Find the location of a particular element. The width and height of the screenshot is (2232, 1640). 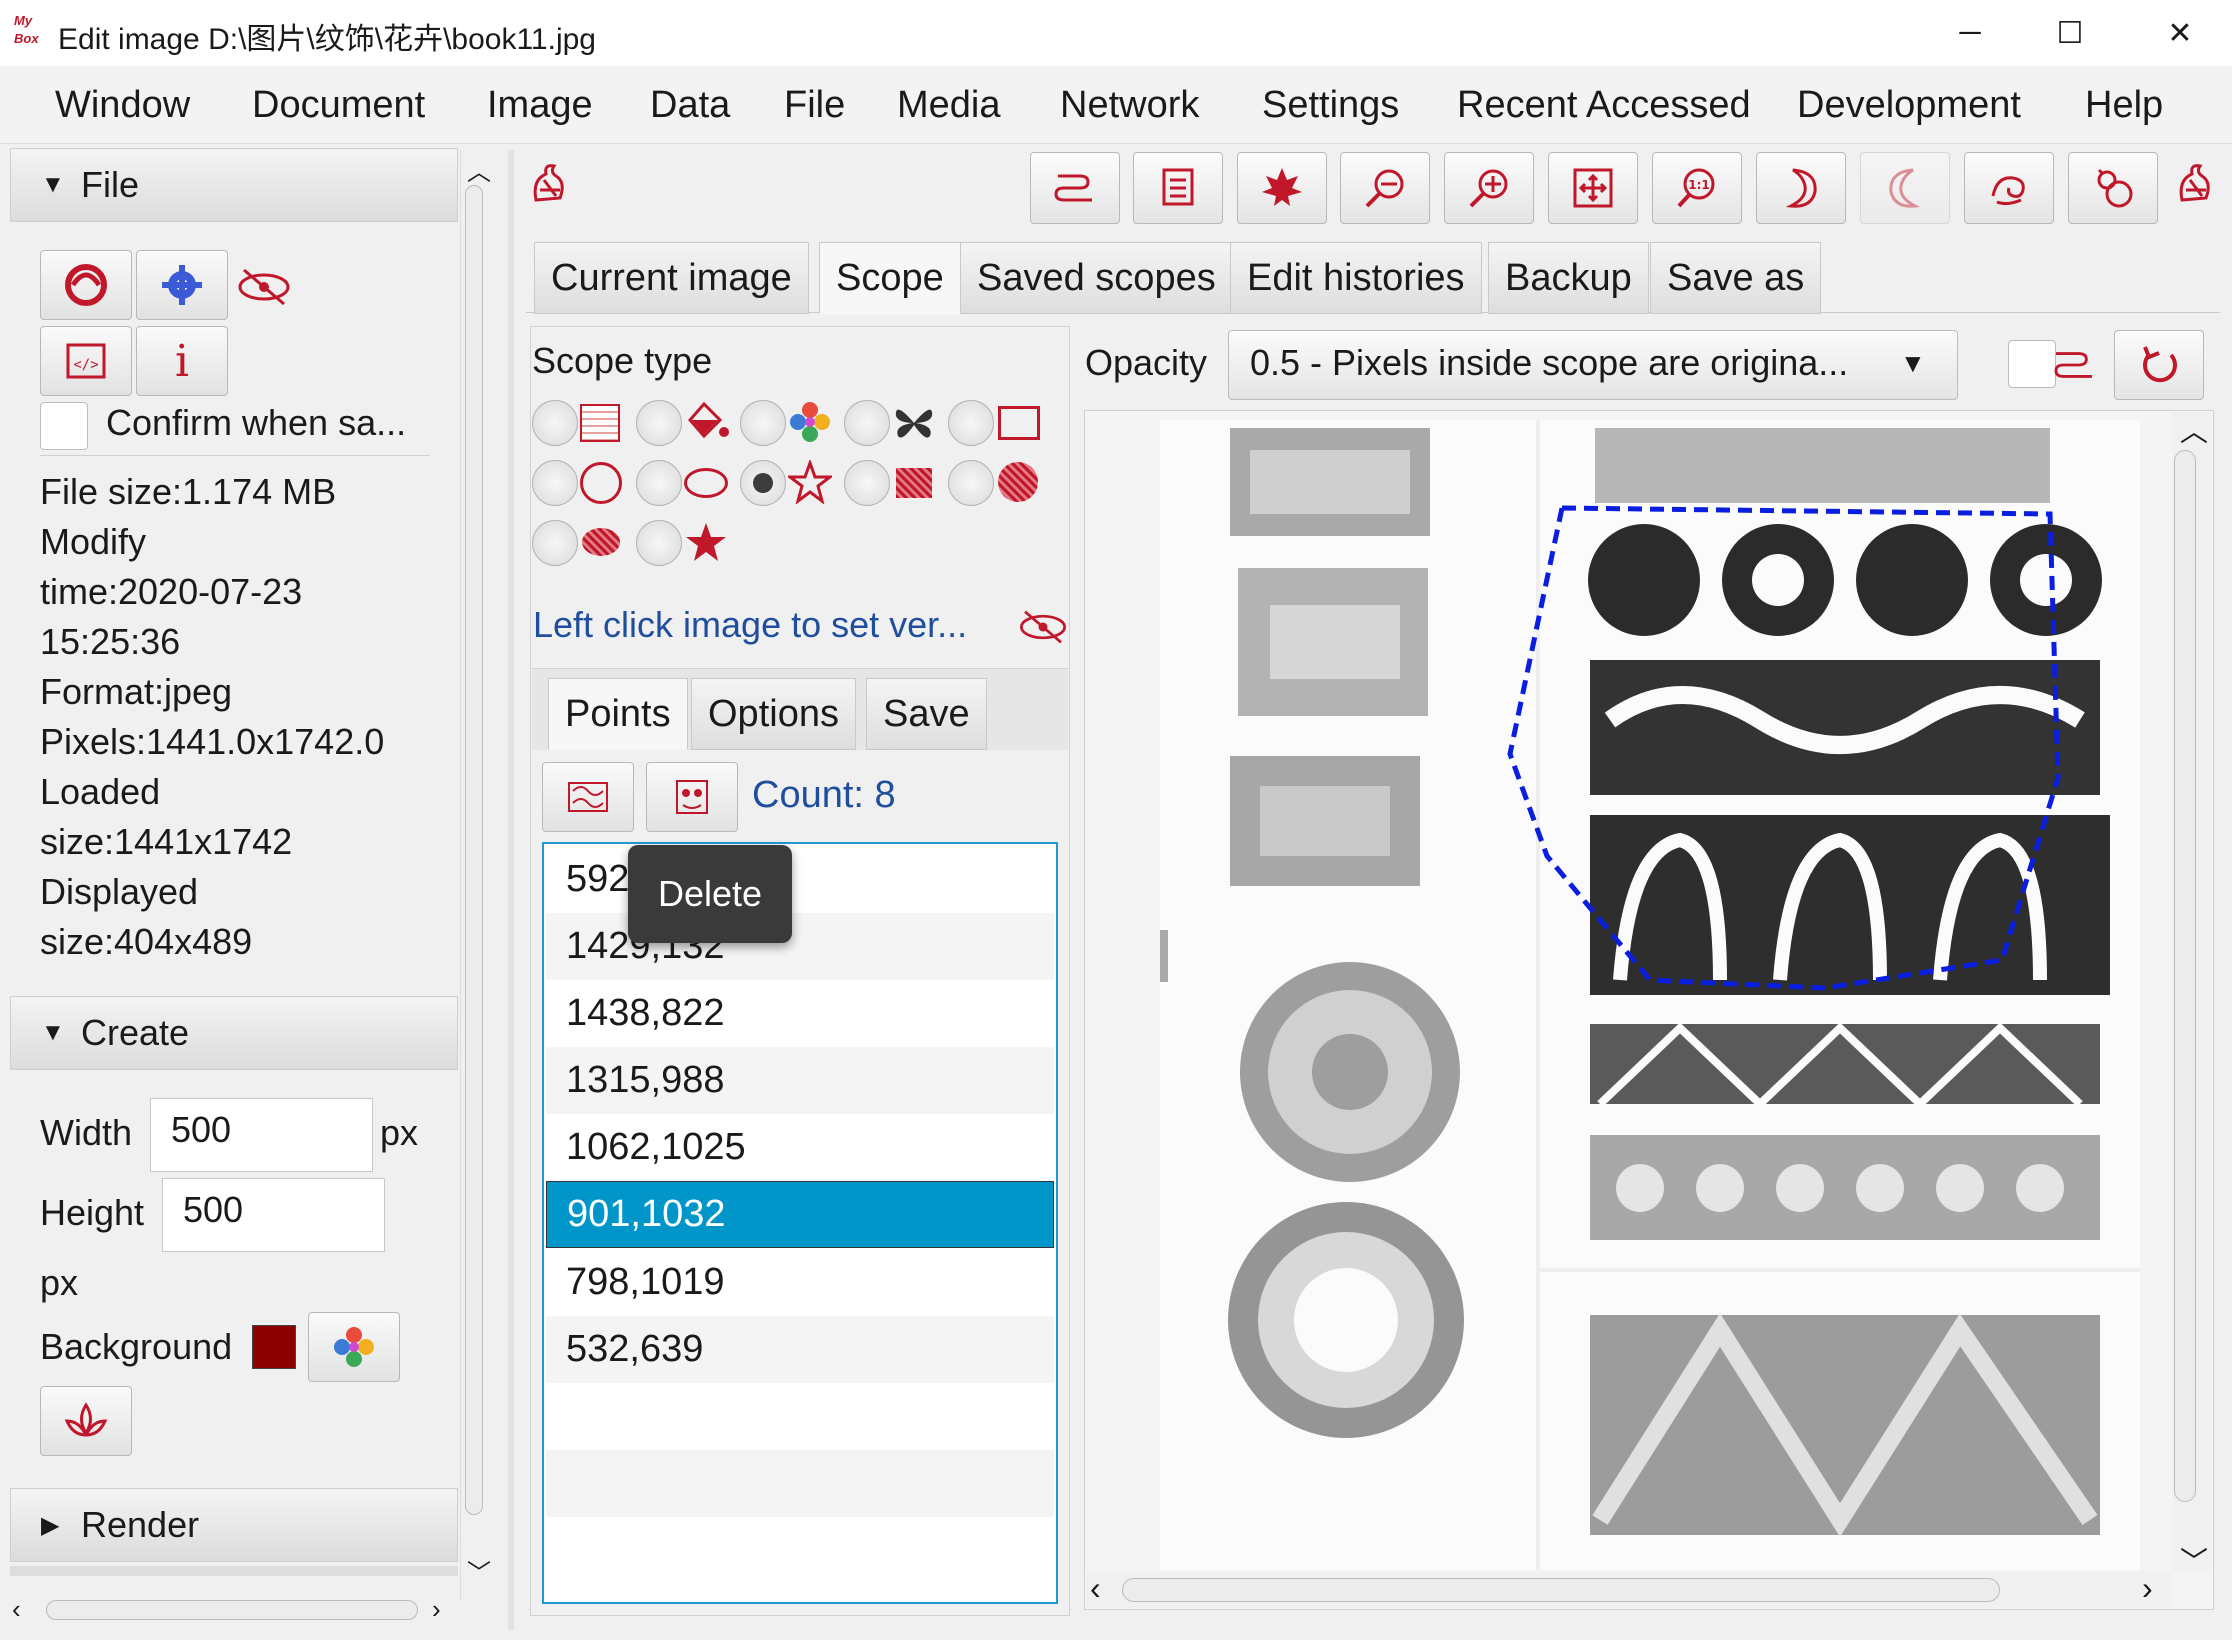

scope-type-circle-color-radio is located at coordinates (971, 483).